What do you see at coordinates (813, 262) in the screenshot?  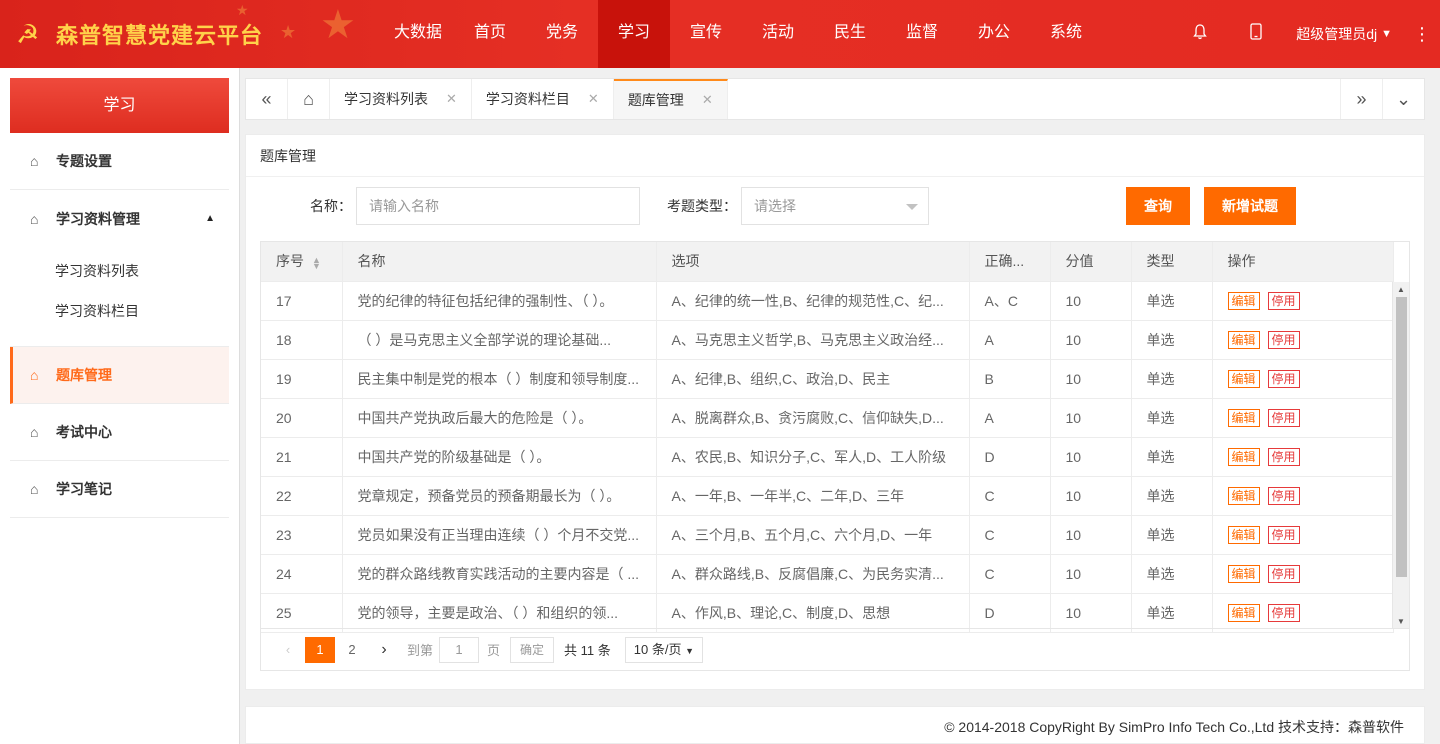 I see `column-header-options: 选项` at bounding box center [813, 262].